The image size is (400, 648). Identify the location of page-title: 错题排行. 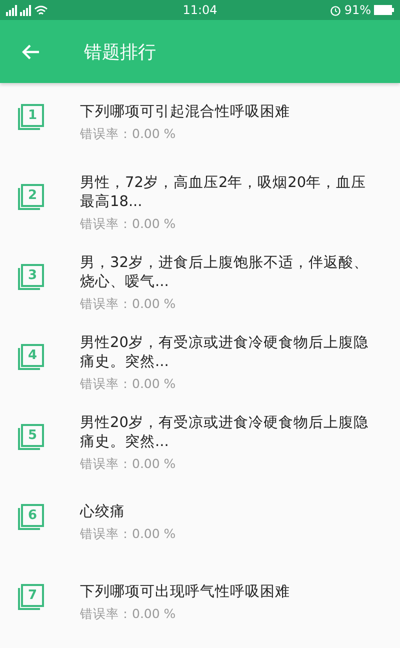
(120, 52).